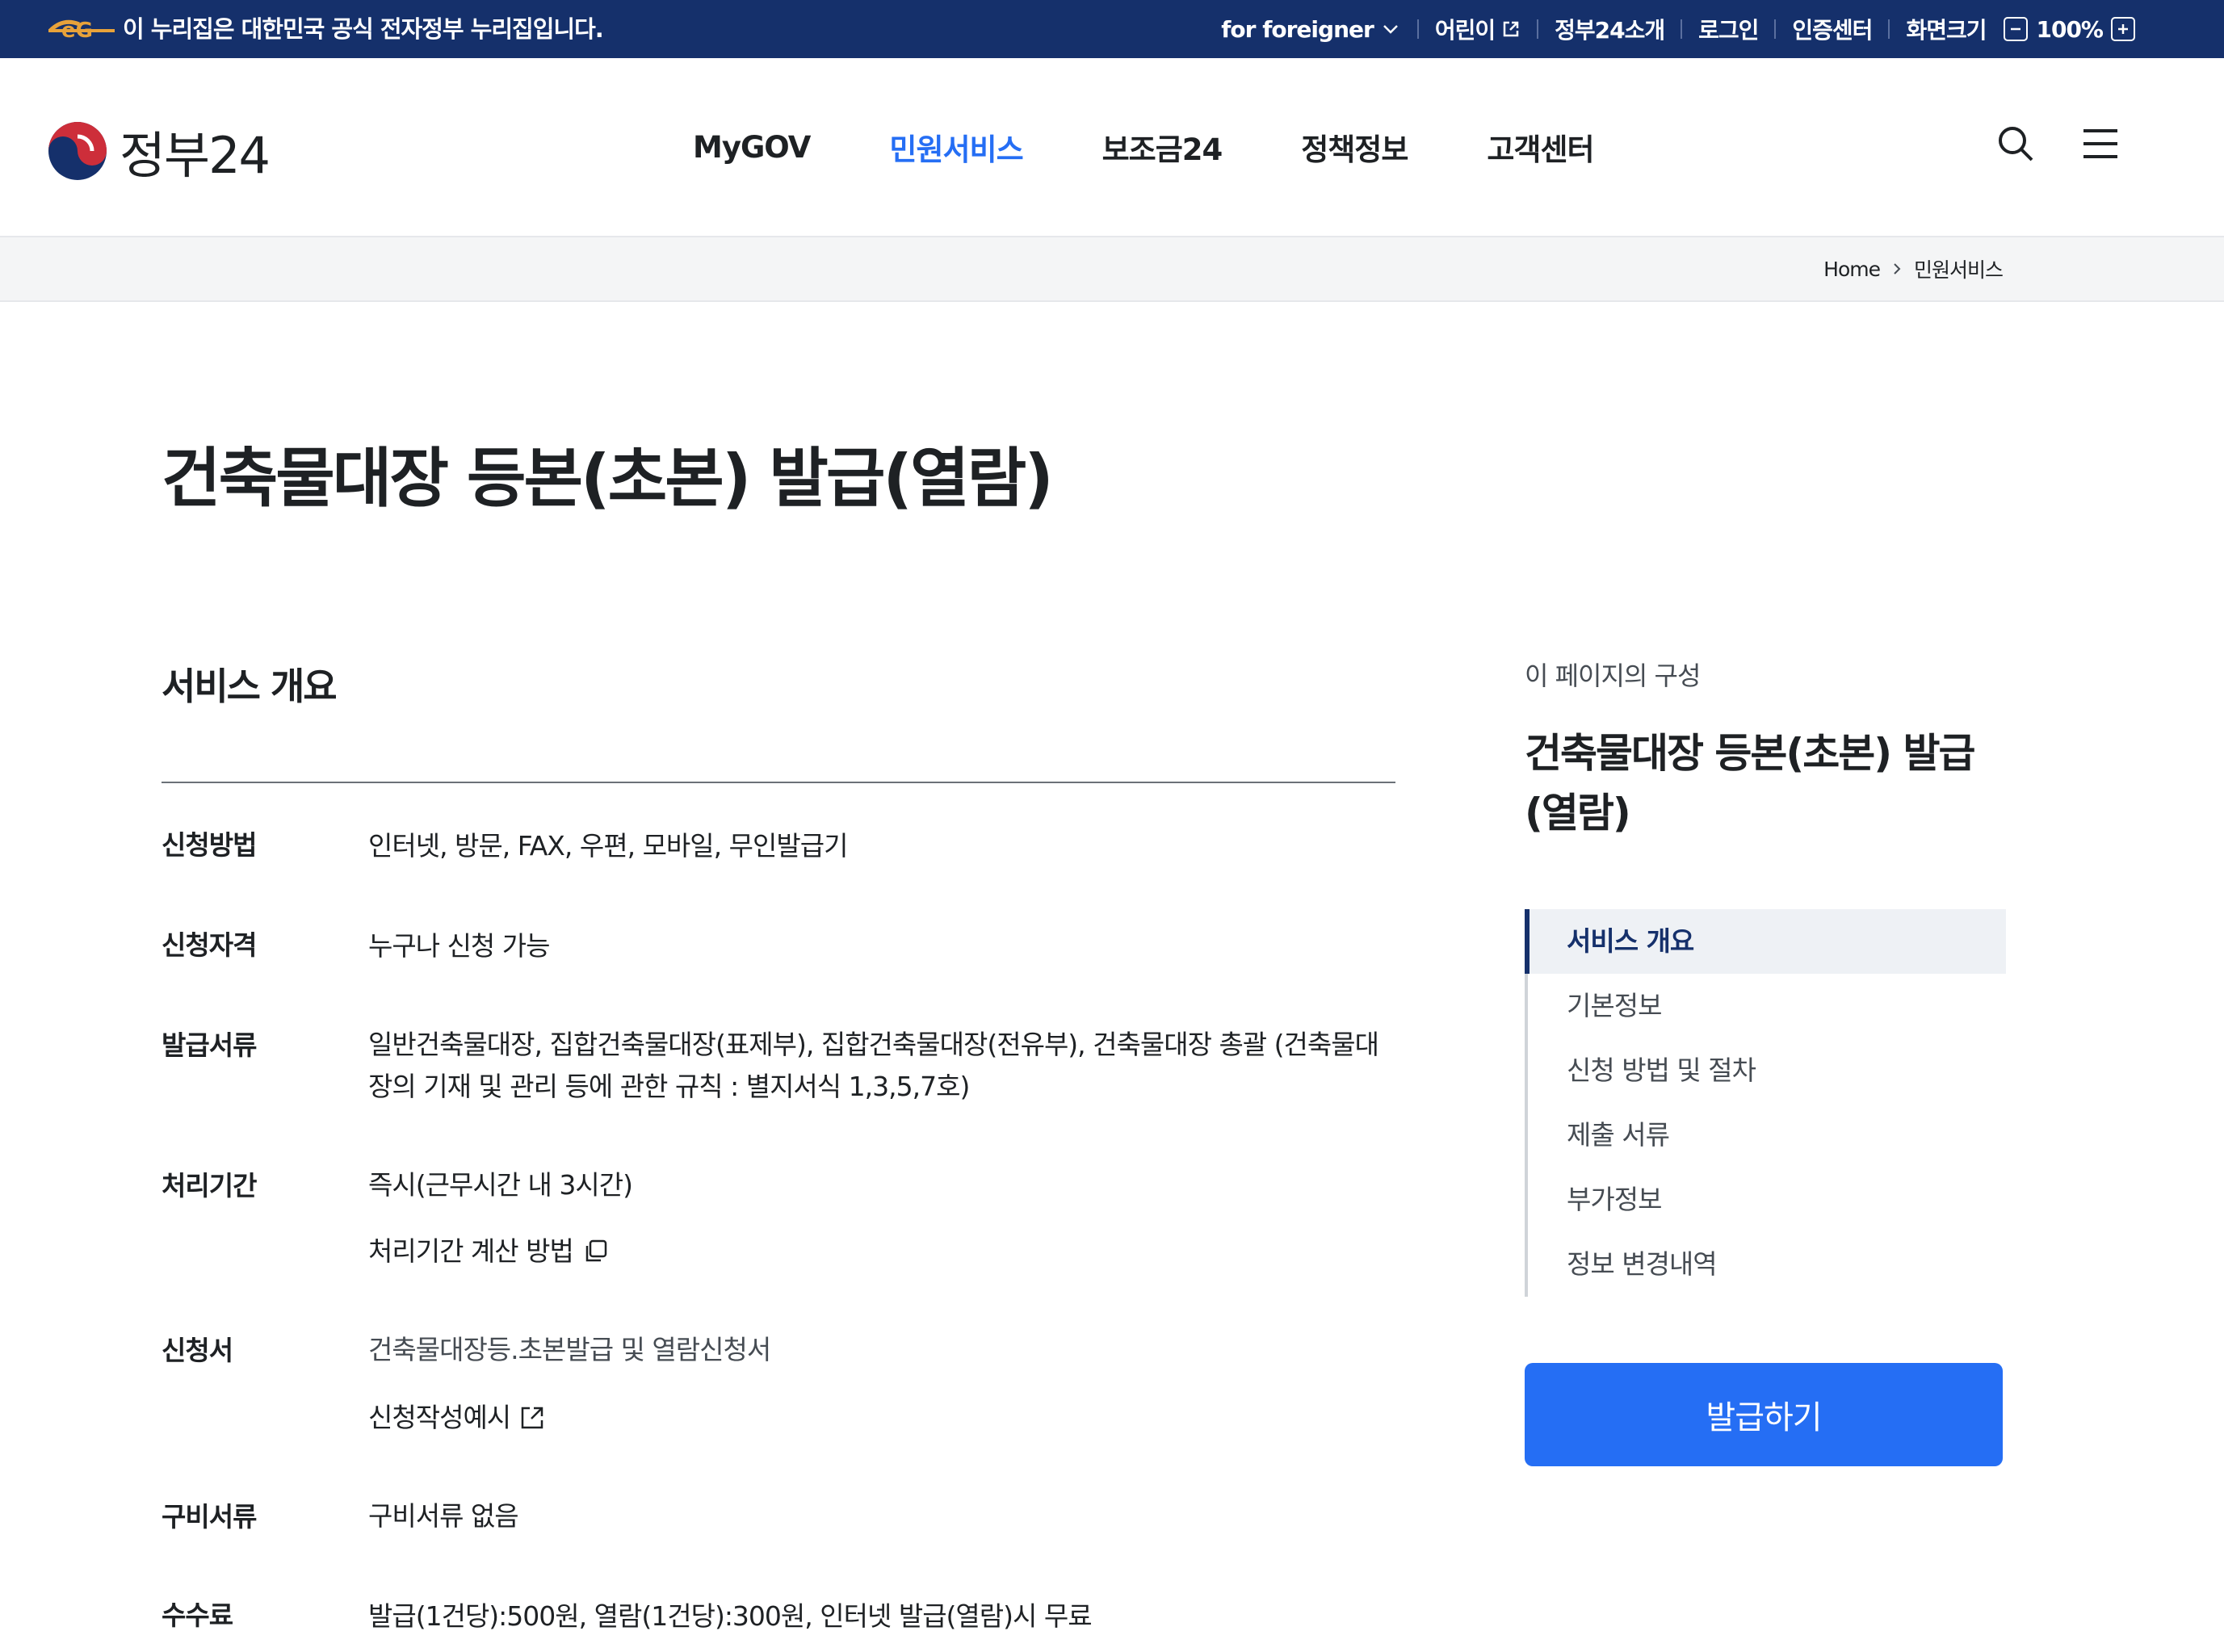 The image size is (2224, 1652). What do you see at coordinates (596, 1250) in the screenshot?
I see `copy-window-icon` at bounding box center [596, 1250].